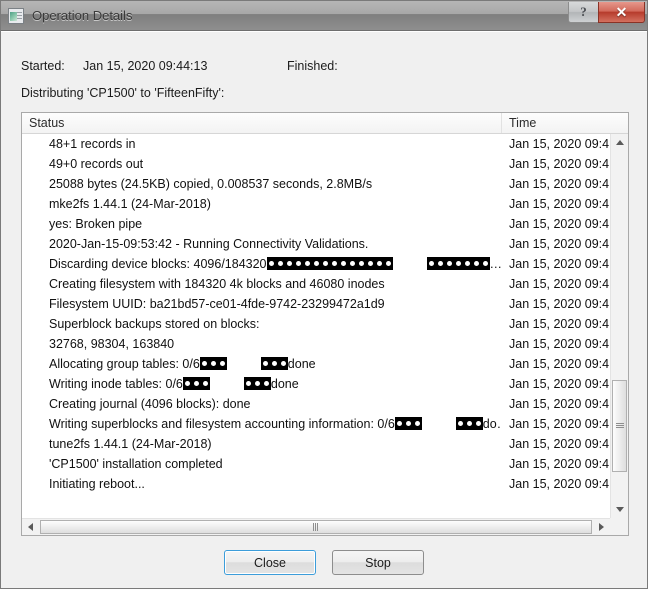  Describe the element at coordinates (43, 66) in the screenshot. I see `started-label: Started:` at that location.